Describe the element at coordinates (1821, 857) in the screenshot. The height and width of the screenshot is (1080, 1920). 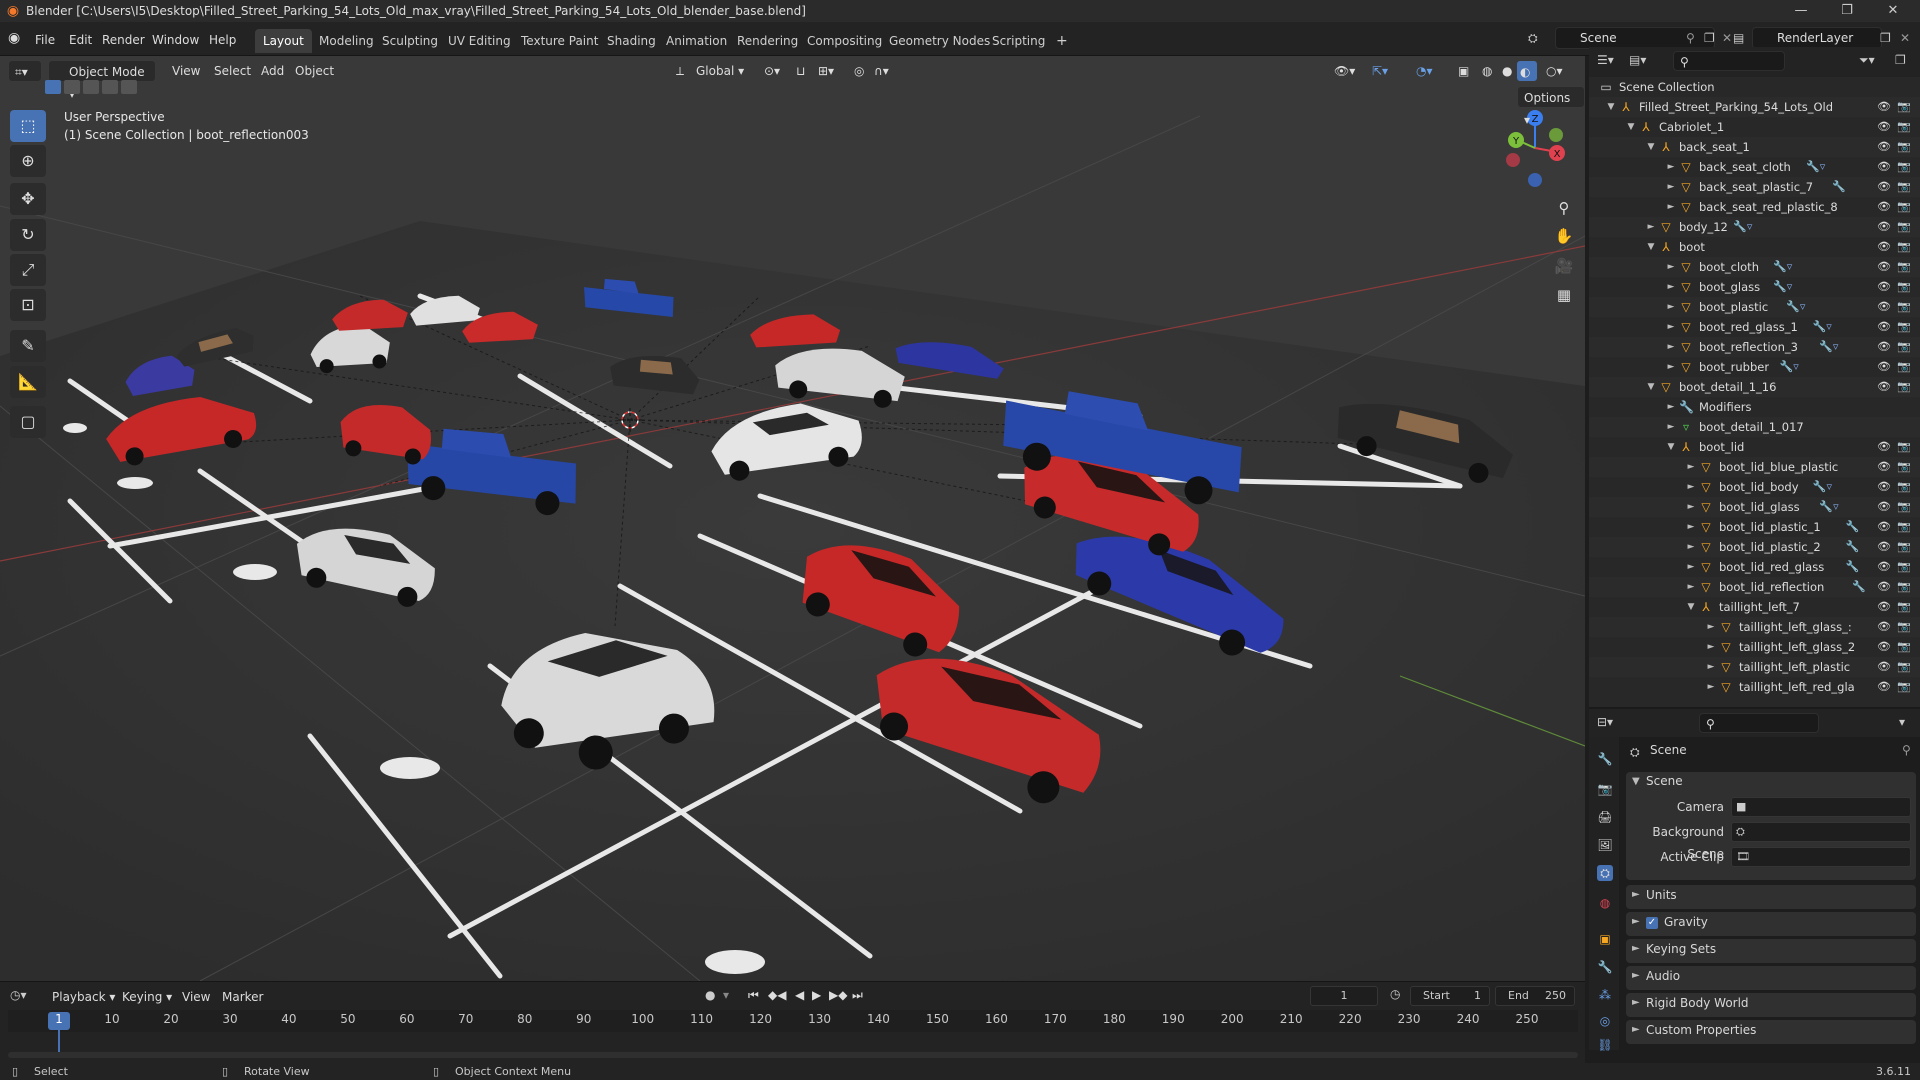
I see `active-clip-field: 🎞` at that location.